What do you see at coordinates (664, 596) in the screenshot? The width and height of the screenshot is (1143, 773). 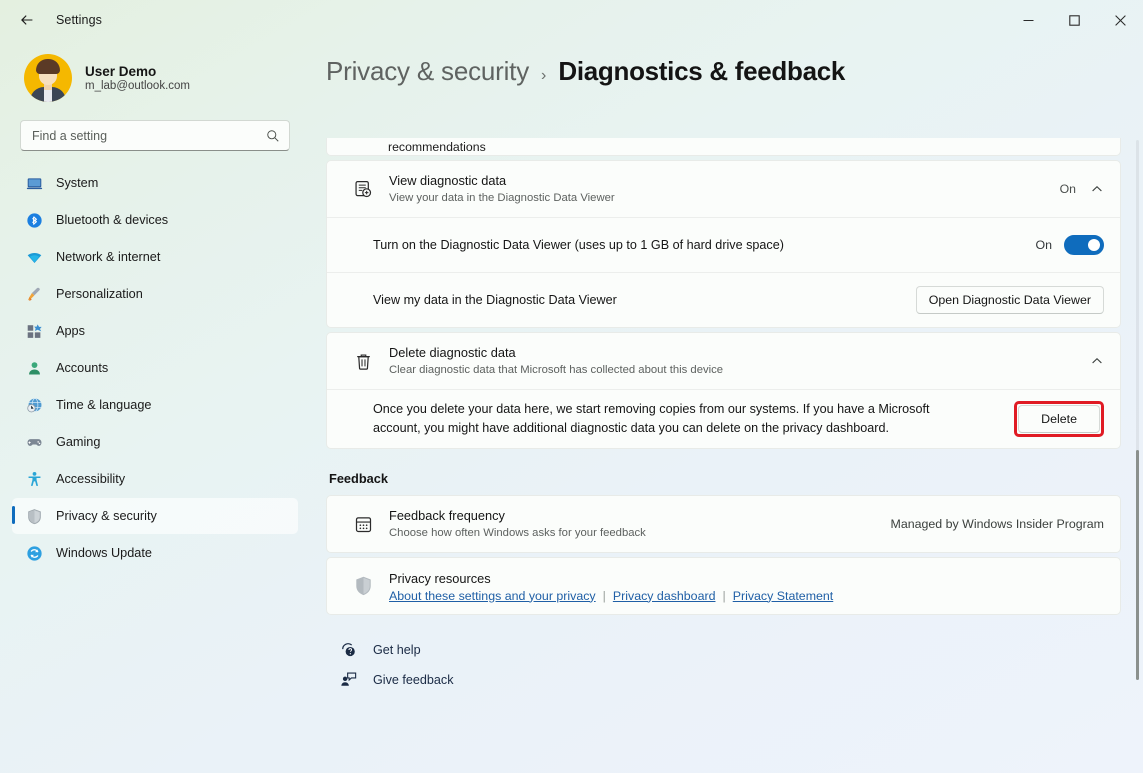 I see `link-privacy-dashboard: Privacy dashboard` at bounding box center [664, 596].